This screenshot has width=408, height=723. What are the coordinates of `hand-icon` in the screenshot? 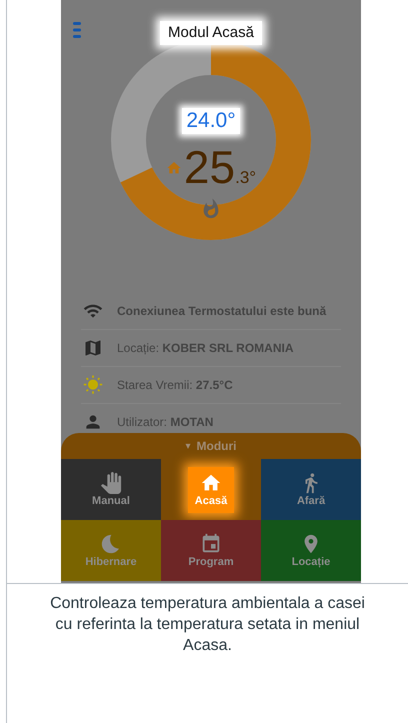 It's located at (111, 483).